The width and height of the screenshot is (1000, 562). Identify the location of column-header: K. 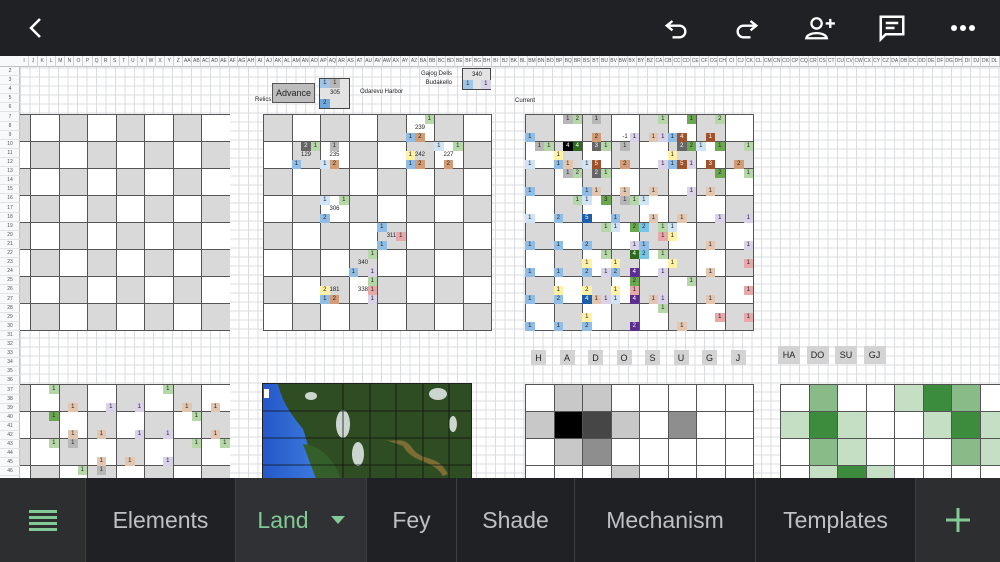
(43, 61).